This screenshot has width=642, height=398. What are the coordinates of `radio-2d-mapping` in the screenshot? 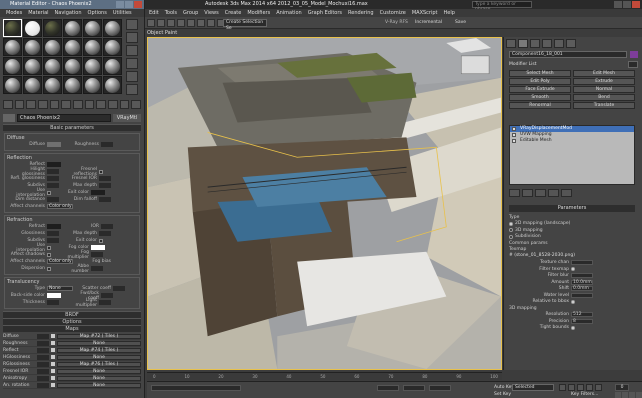 It's located at (511, 223).